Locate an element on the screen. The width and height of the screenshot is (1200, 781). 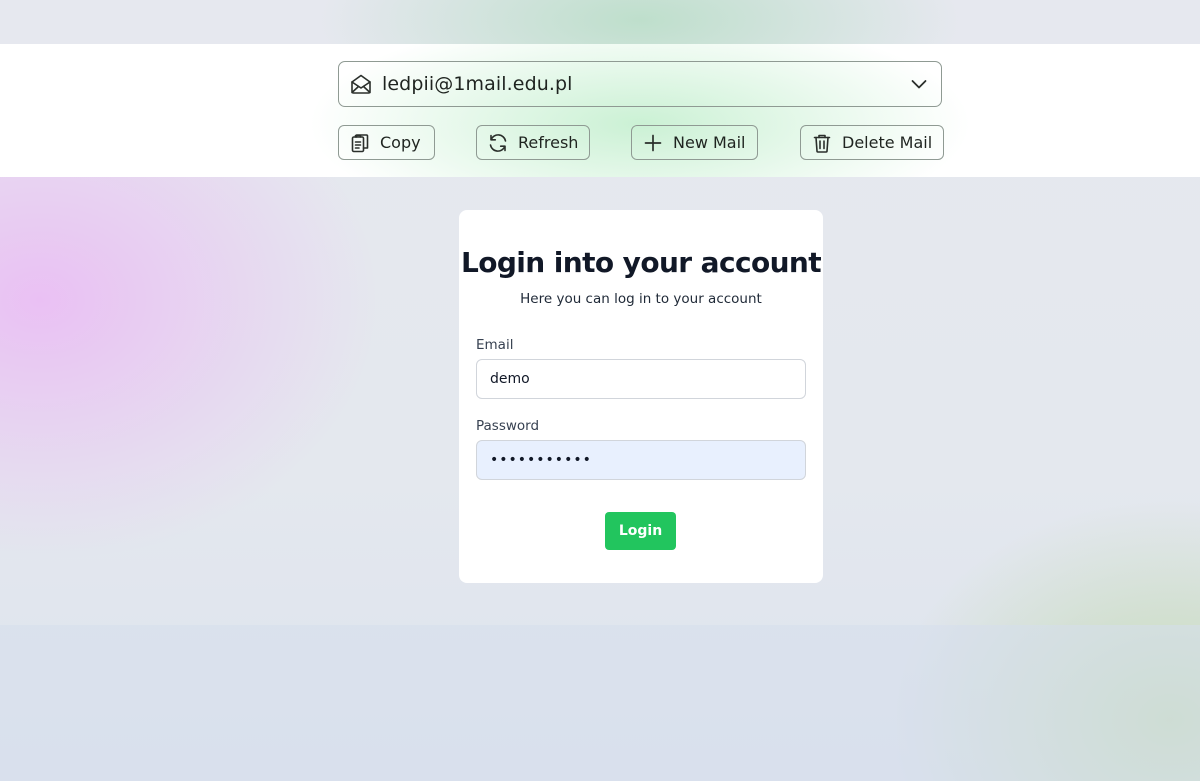
delete-mail-button: Delete Mail is located at coordinates (872, 142).